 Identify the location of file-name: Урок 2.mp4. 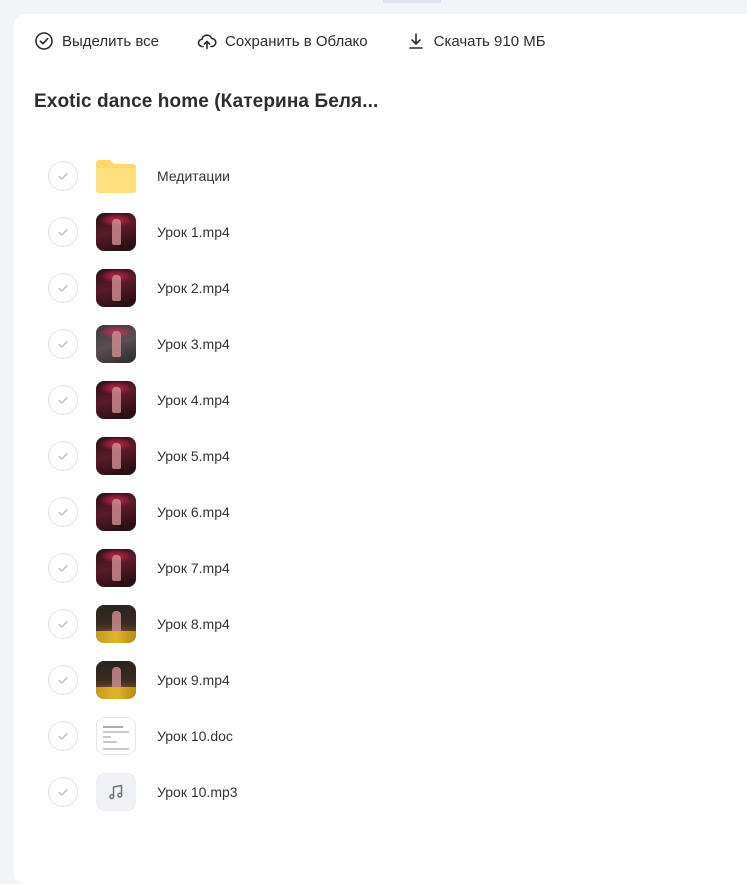
(193, 288).